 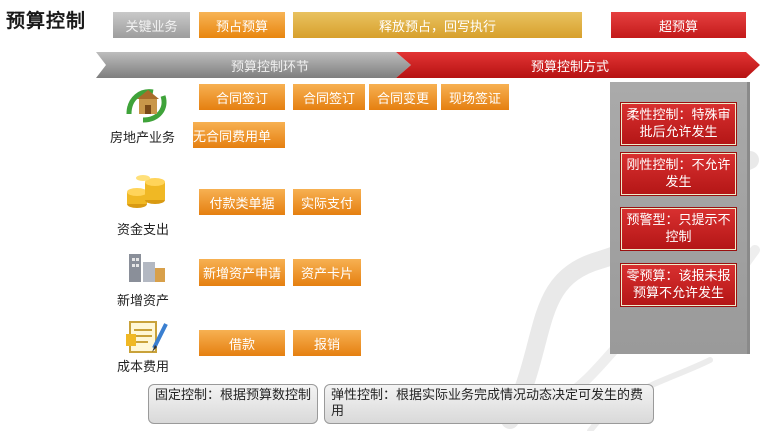 What do you see at coordinates (569, 67) in the screenshot?
I see `band-right-label: 预算控制方式` at bounding box center [569, 67].